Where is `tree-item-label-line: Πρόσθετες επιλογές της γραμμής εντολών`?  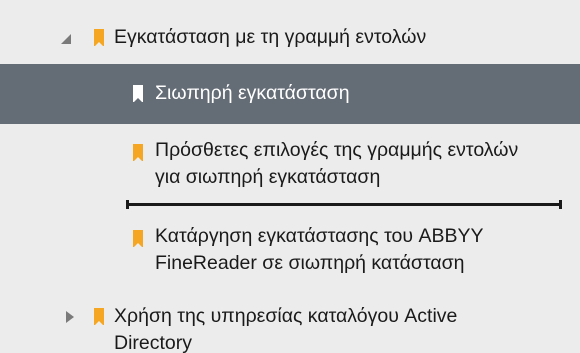 tree-item-label-line: Πρόσθετες επιλογές της γραμμής εντολών is located at coordinates (337, 150).